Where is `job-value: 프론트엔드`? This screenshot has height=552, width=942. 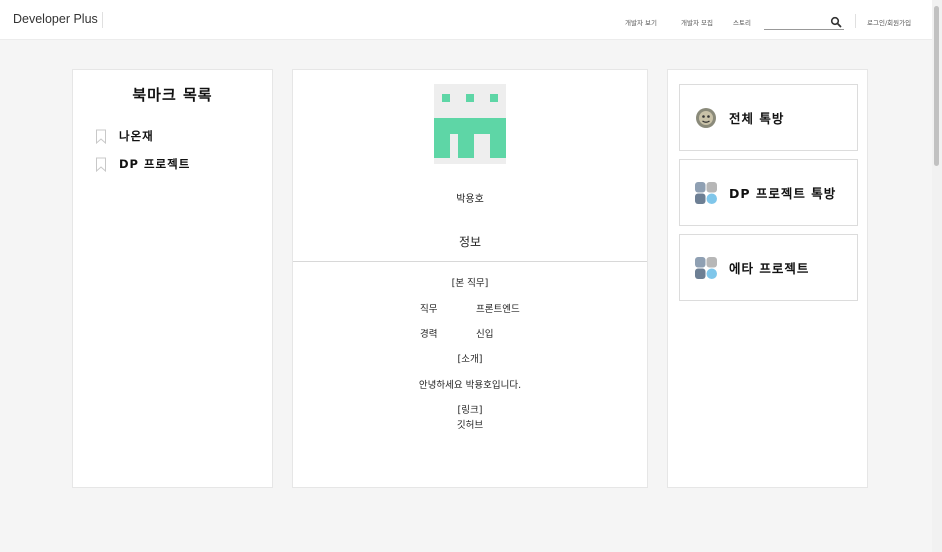 job-value: 프론트엔드 is located at coordinates (498, 309).